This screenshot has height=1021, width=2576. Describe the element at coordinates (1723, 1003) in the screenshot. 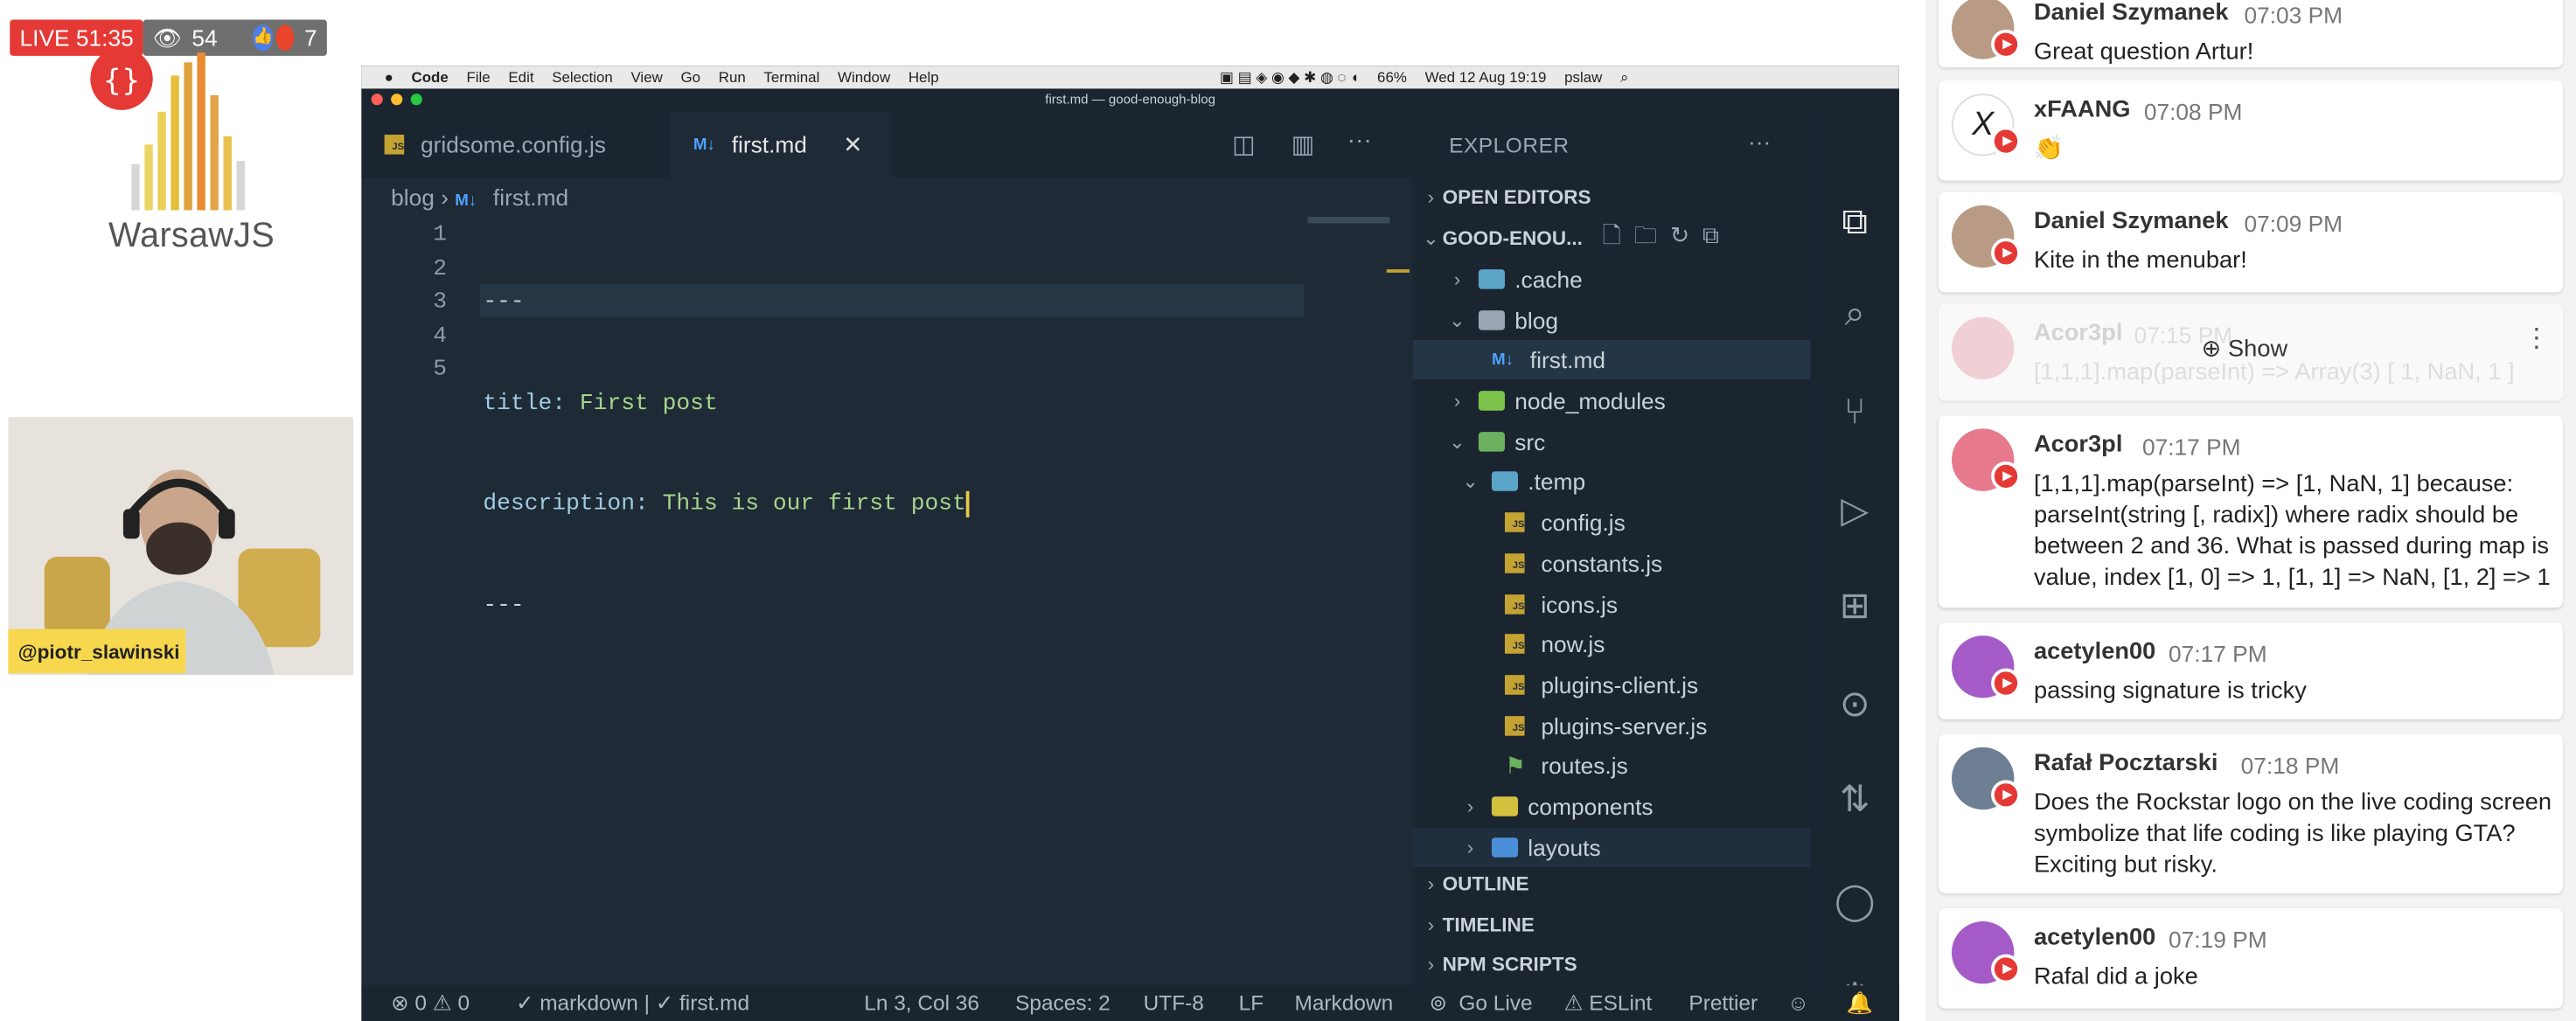

I see `status-prettier: Prettier` at that location.